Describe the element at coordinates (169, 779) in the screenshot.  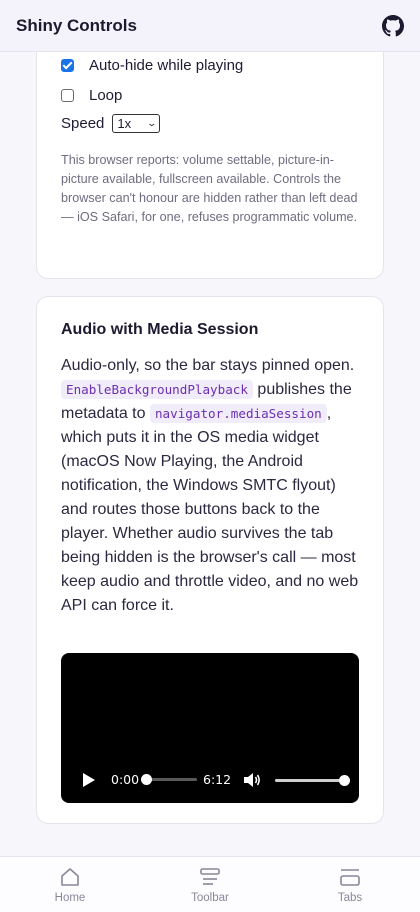
I see `seek-slider` at that location.